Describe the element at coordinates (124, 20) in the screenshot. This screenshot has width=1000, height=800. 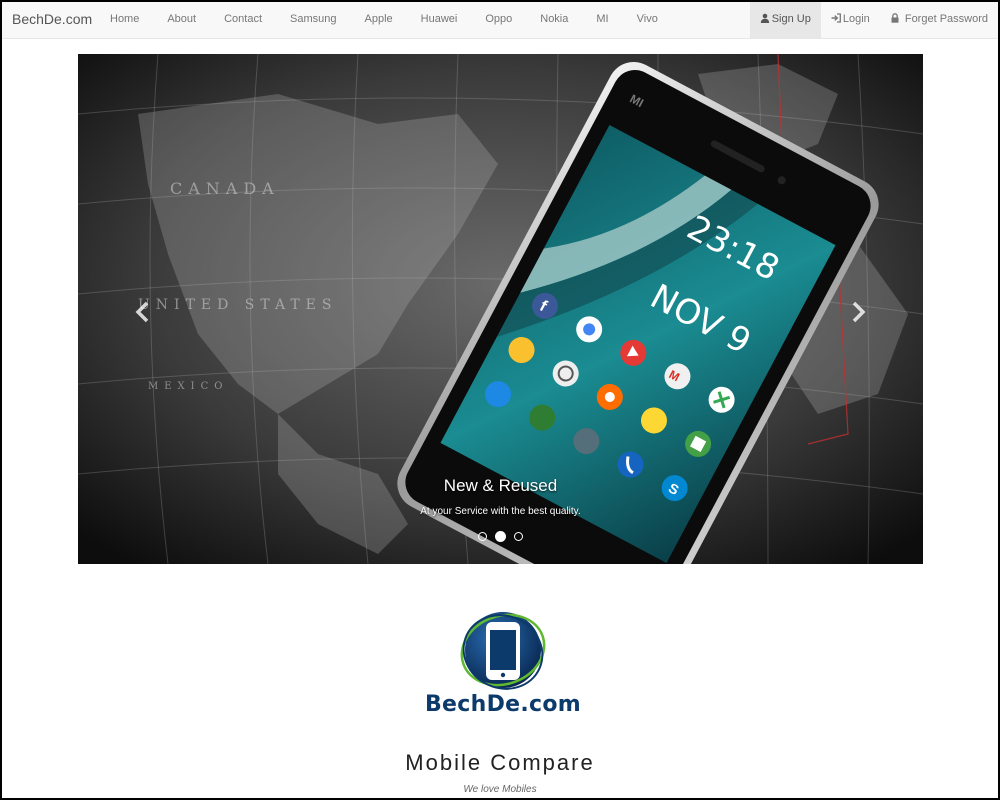
I see `nav-home: Home` at that location.